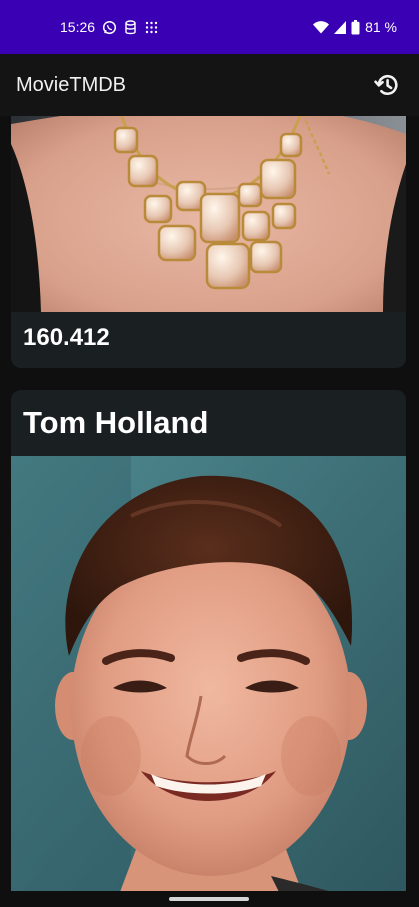  I want to click on gesture-handle, so click(209, 899).